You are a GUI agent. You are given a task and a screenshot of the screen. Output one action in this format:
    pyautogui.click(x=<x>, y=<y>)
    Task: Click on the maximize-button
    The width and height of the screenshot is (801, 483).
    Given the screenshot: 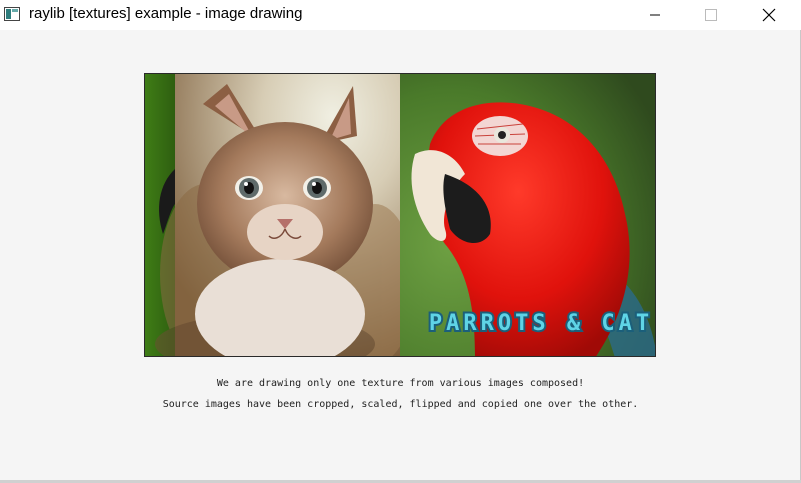 What is the action you would take?
    pyautogui.click(x=711, y=15)
    